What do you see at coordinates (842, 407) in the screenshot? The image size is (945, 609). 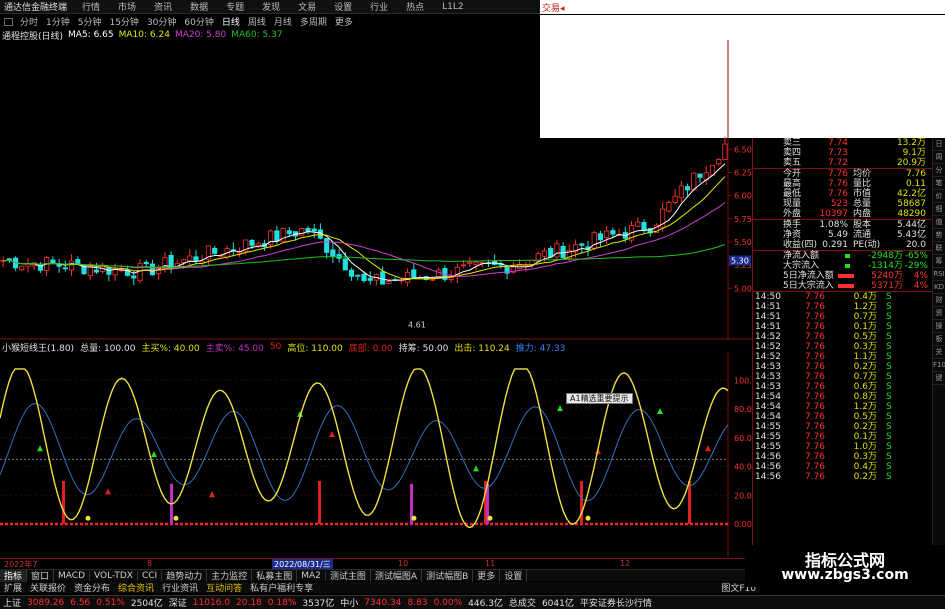 I see `tick-row: 14:54 7.76 1.2万 S` at bounding box center [842, 407].